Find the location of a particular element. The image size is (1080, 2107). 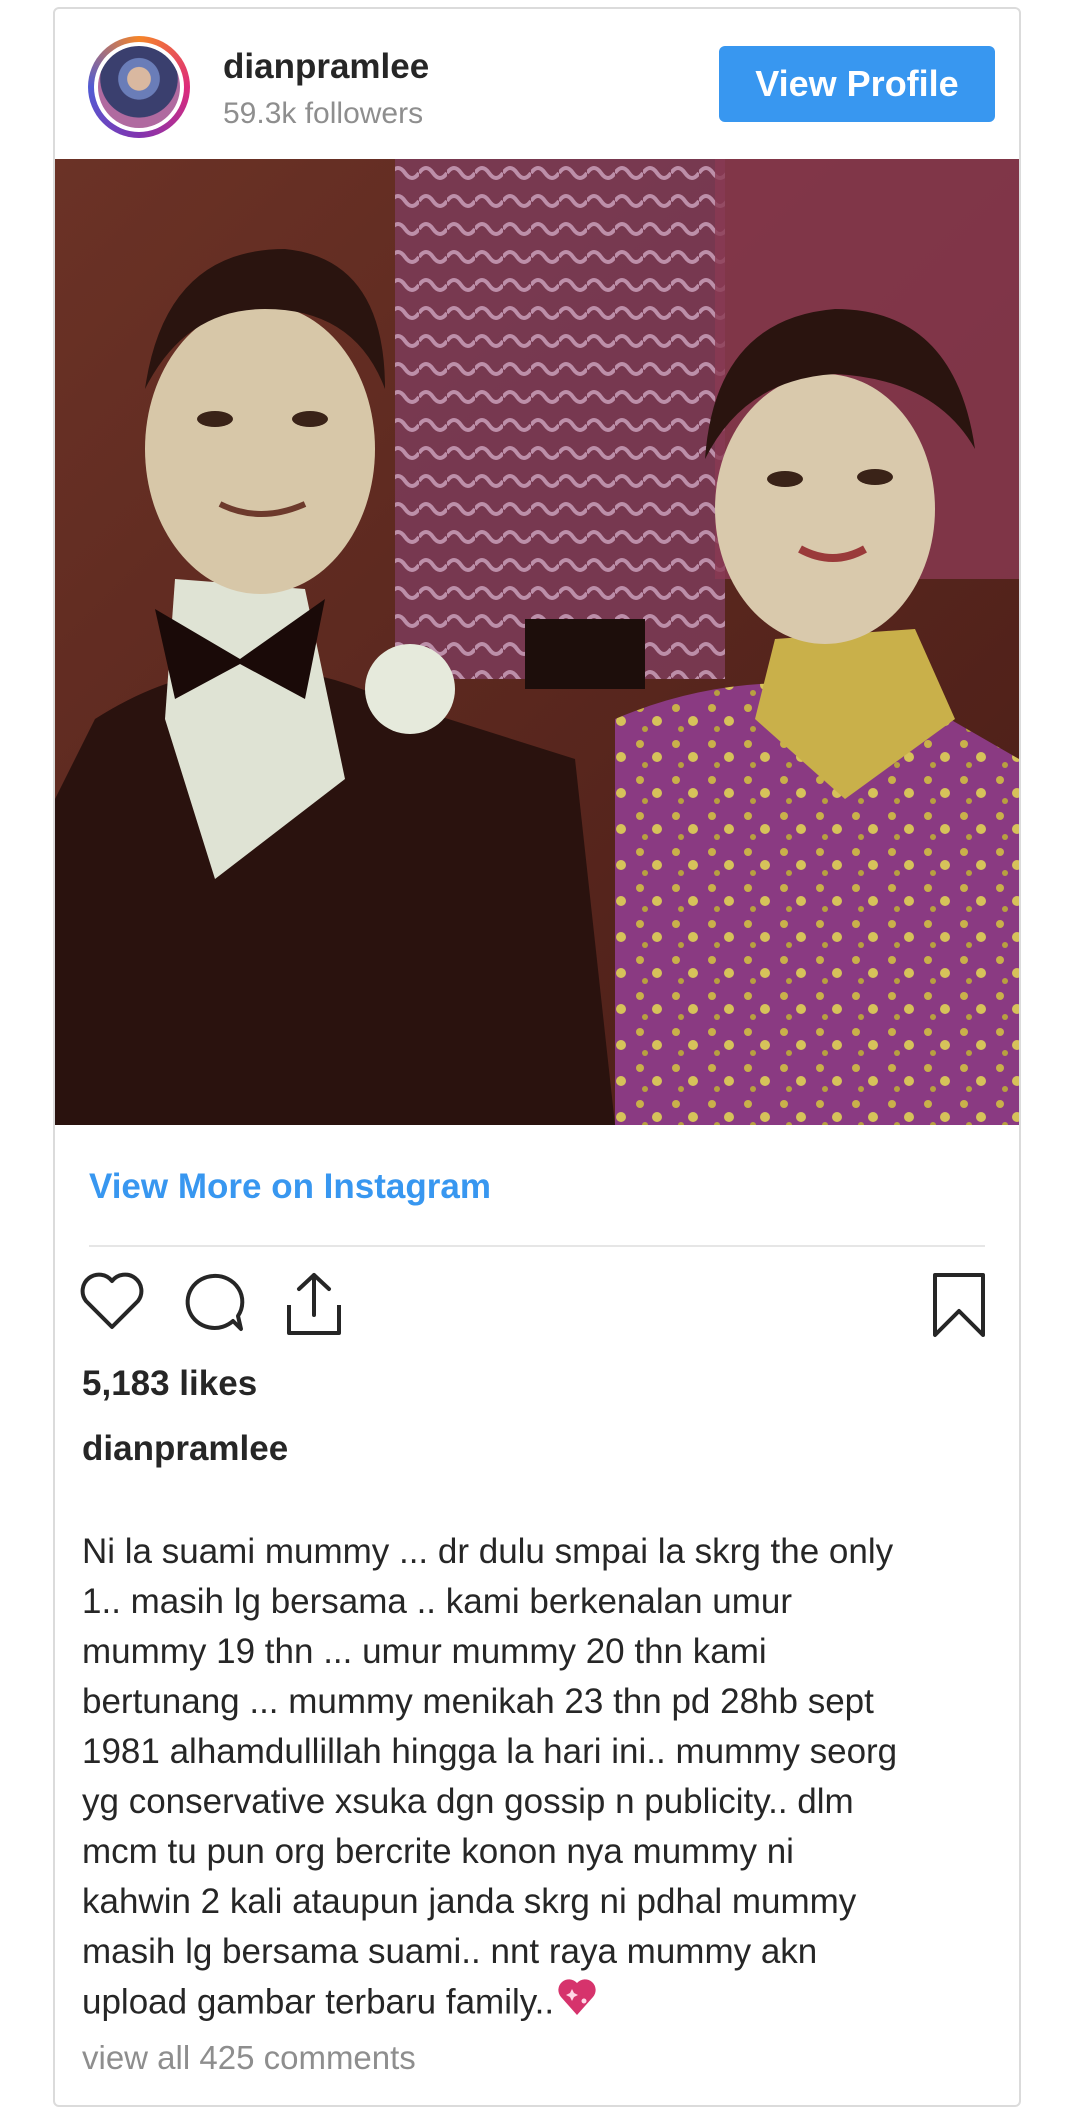

comment-icon is located at coordinates (213, 1305).